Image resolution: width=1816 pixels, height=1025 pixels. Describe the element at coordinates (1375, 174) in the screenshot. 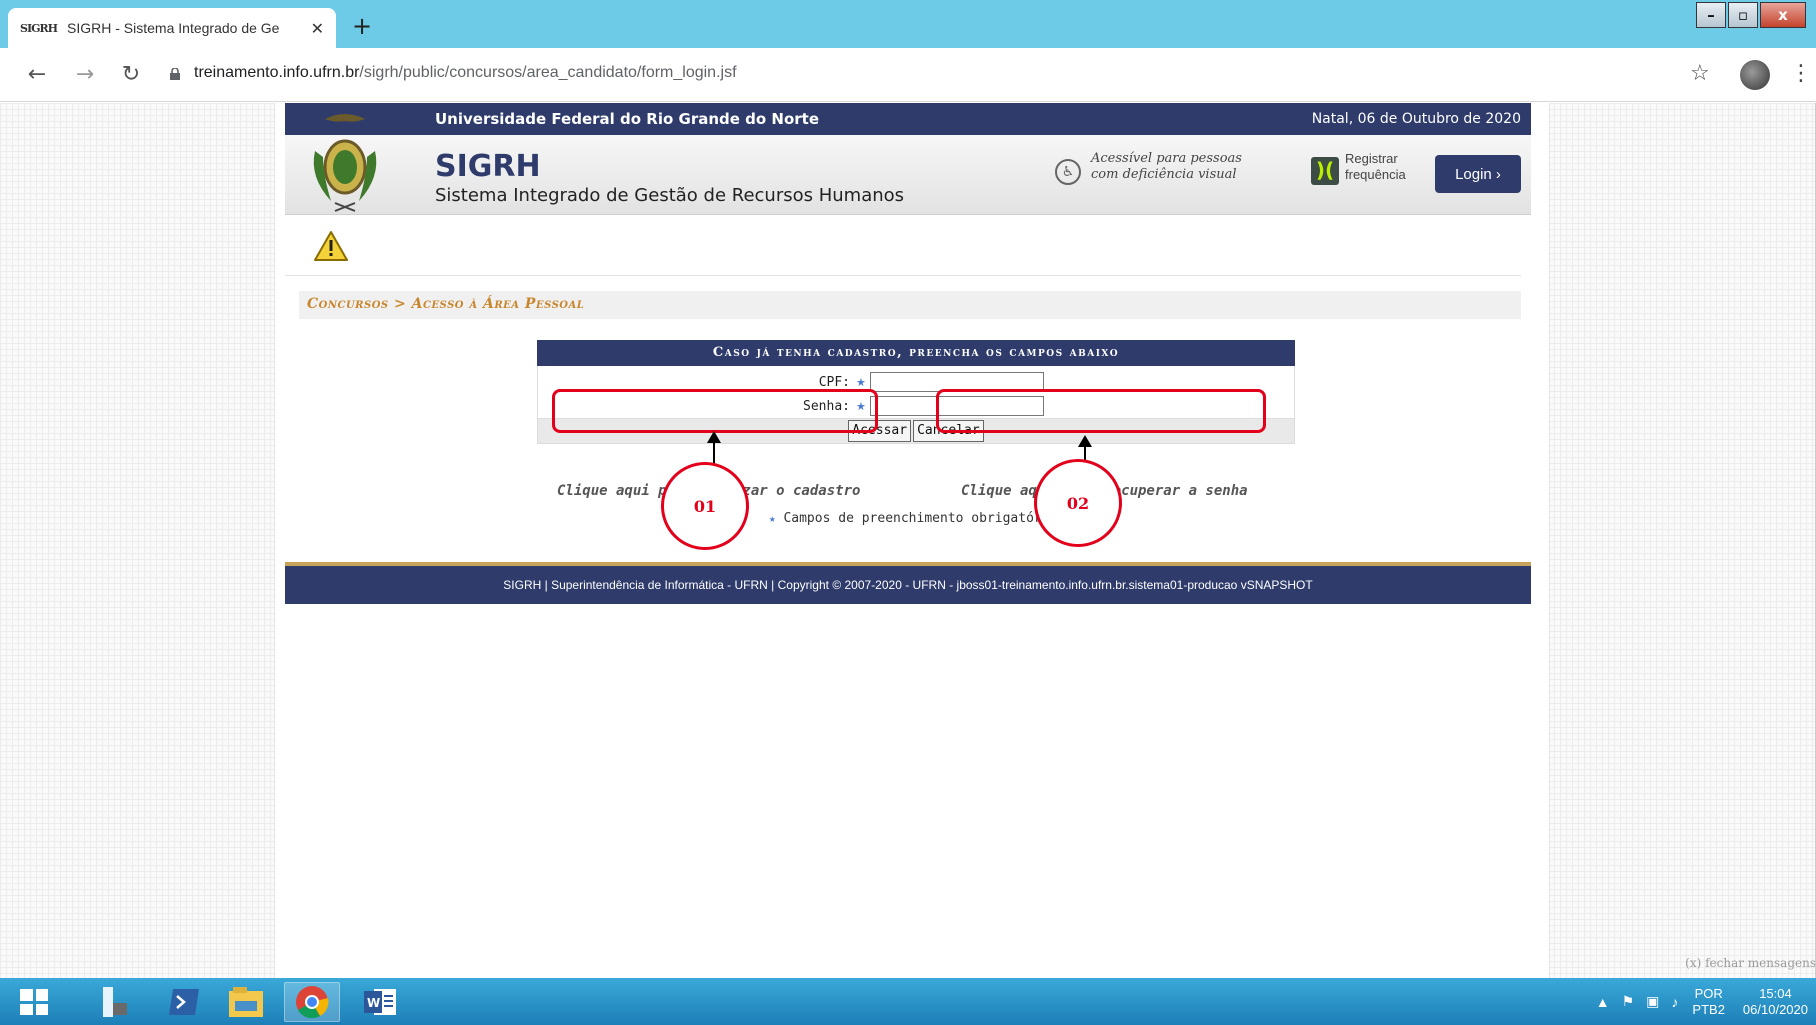

I see `register-line-2: frequência` at that location.